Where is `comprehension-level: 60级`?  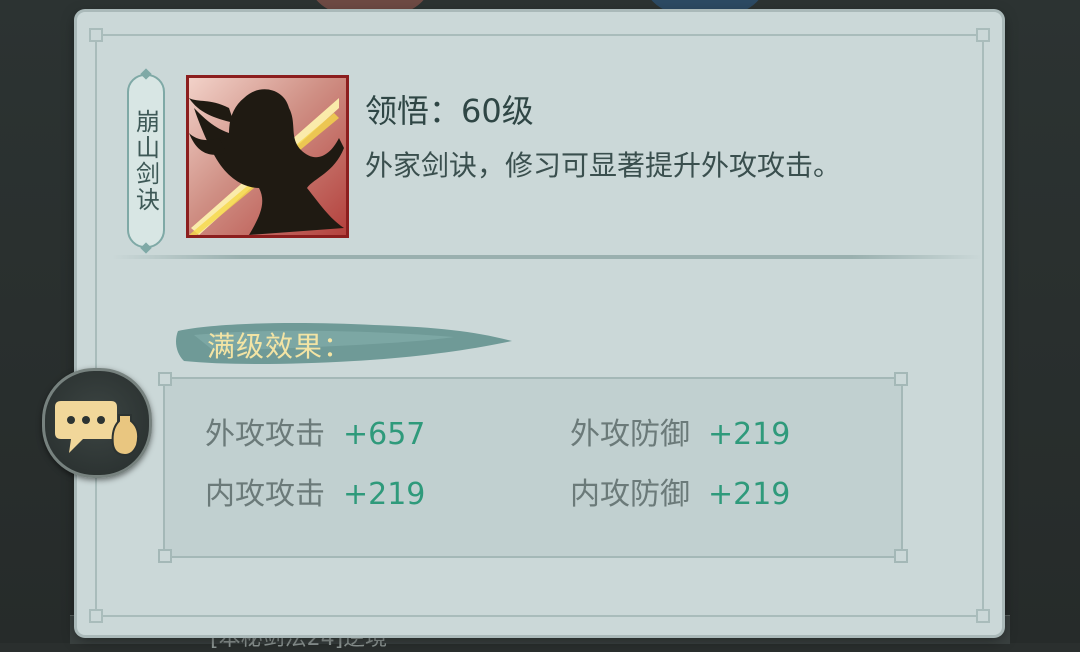
comprehension-level: 60级 is located at coordinates (497, 111).